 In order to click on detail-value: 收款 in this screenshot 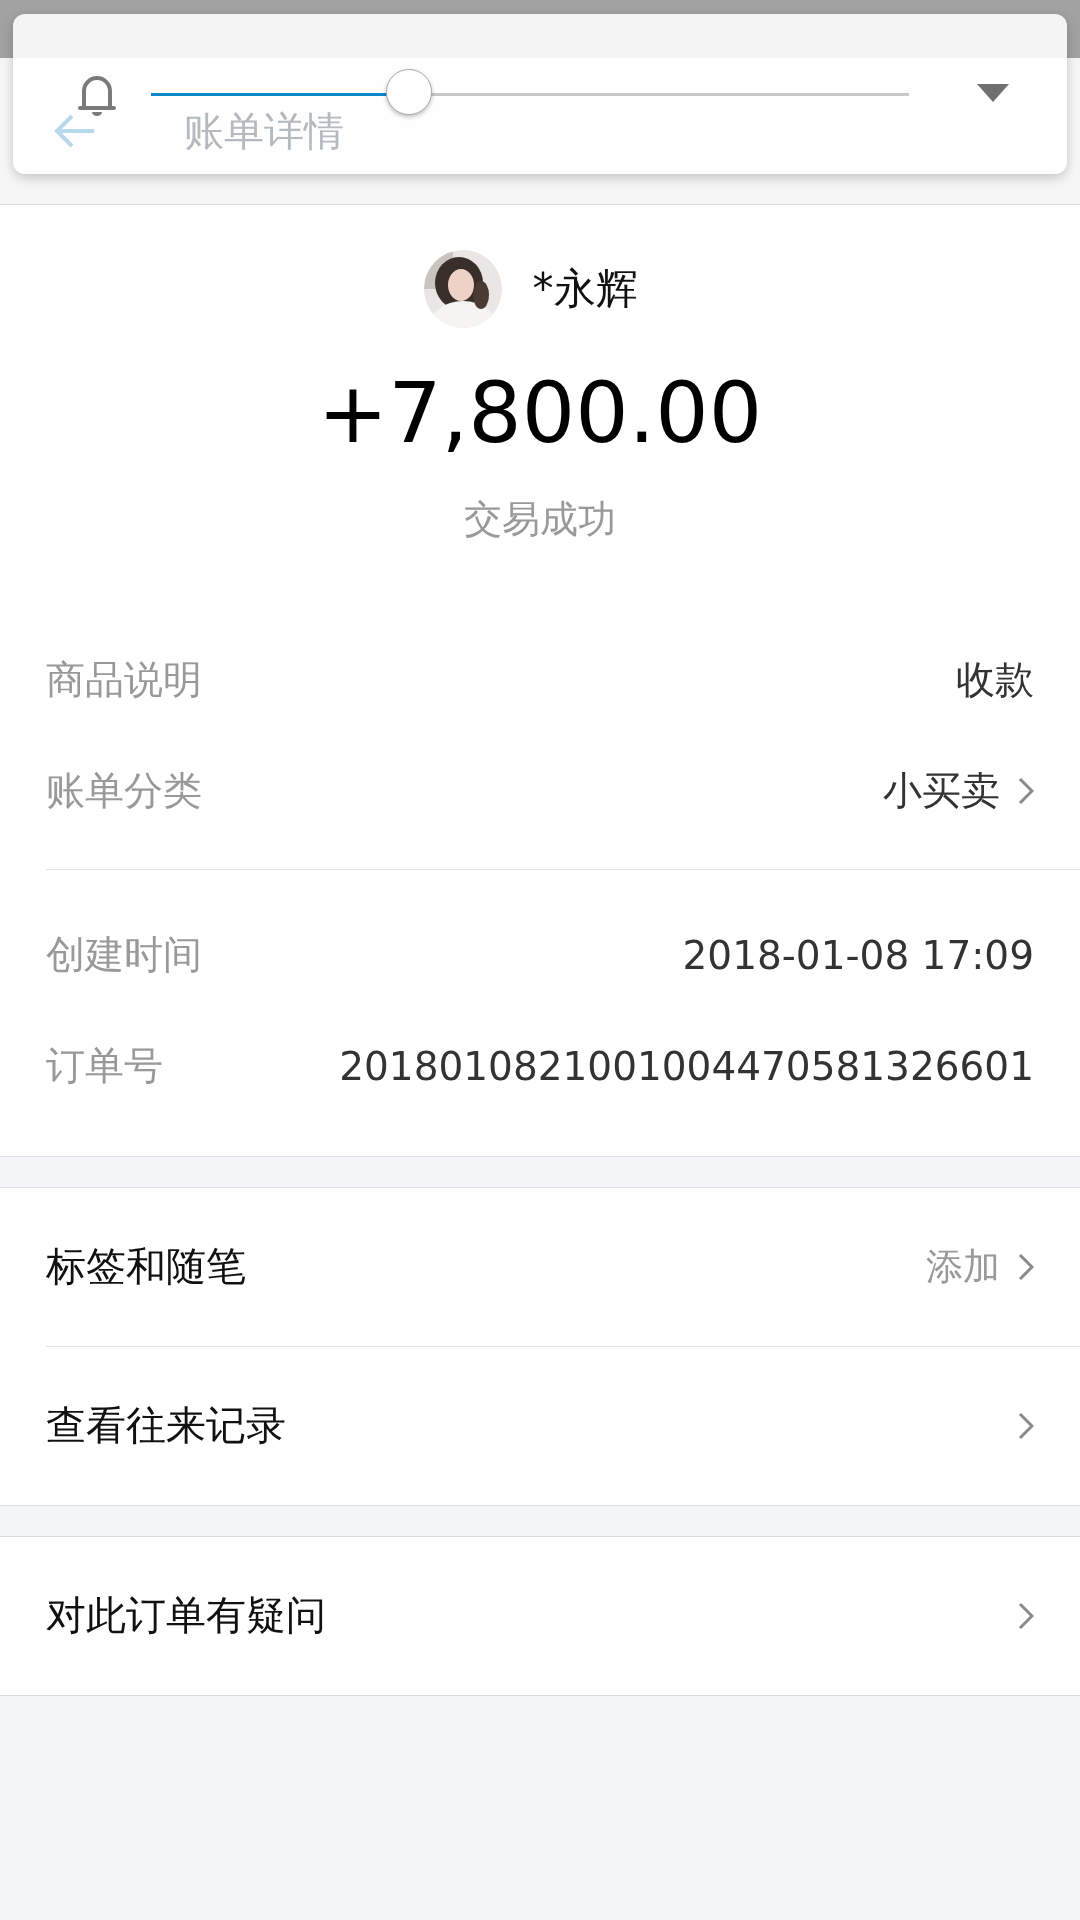, I will do `click(995, 680)`.